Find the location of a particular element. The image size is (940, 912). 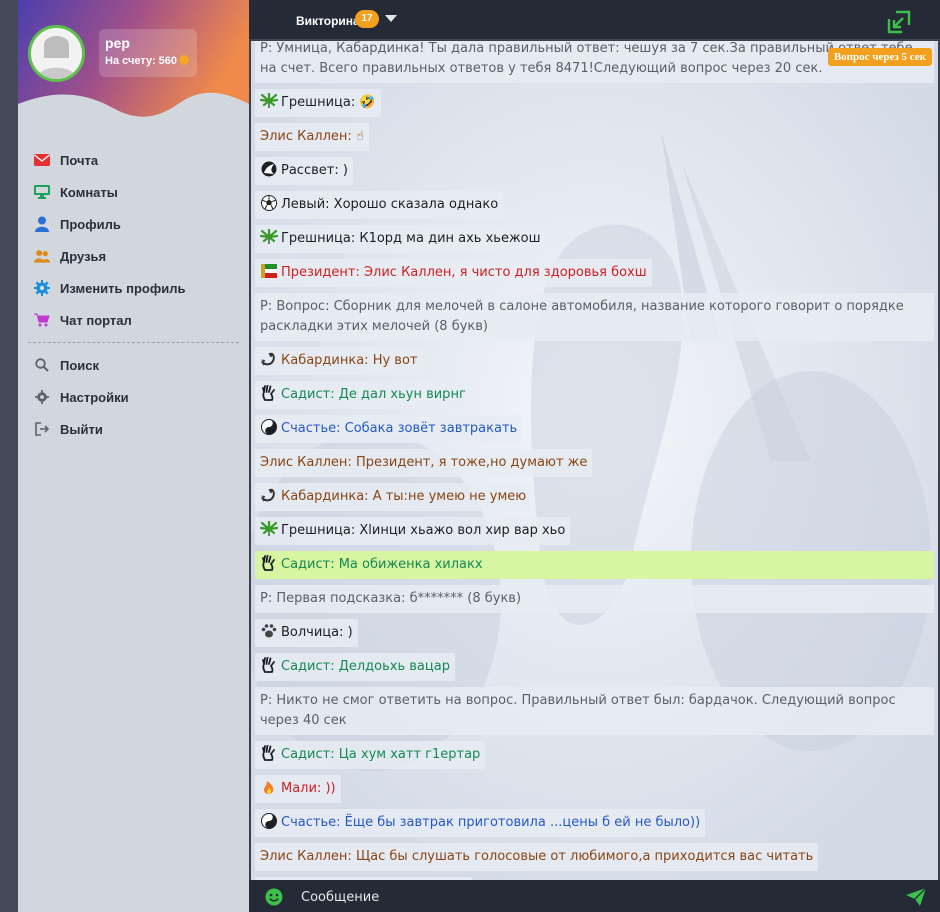

coin-icon is located at coordinates (184, 60).